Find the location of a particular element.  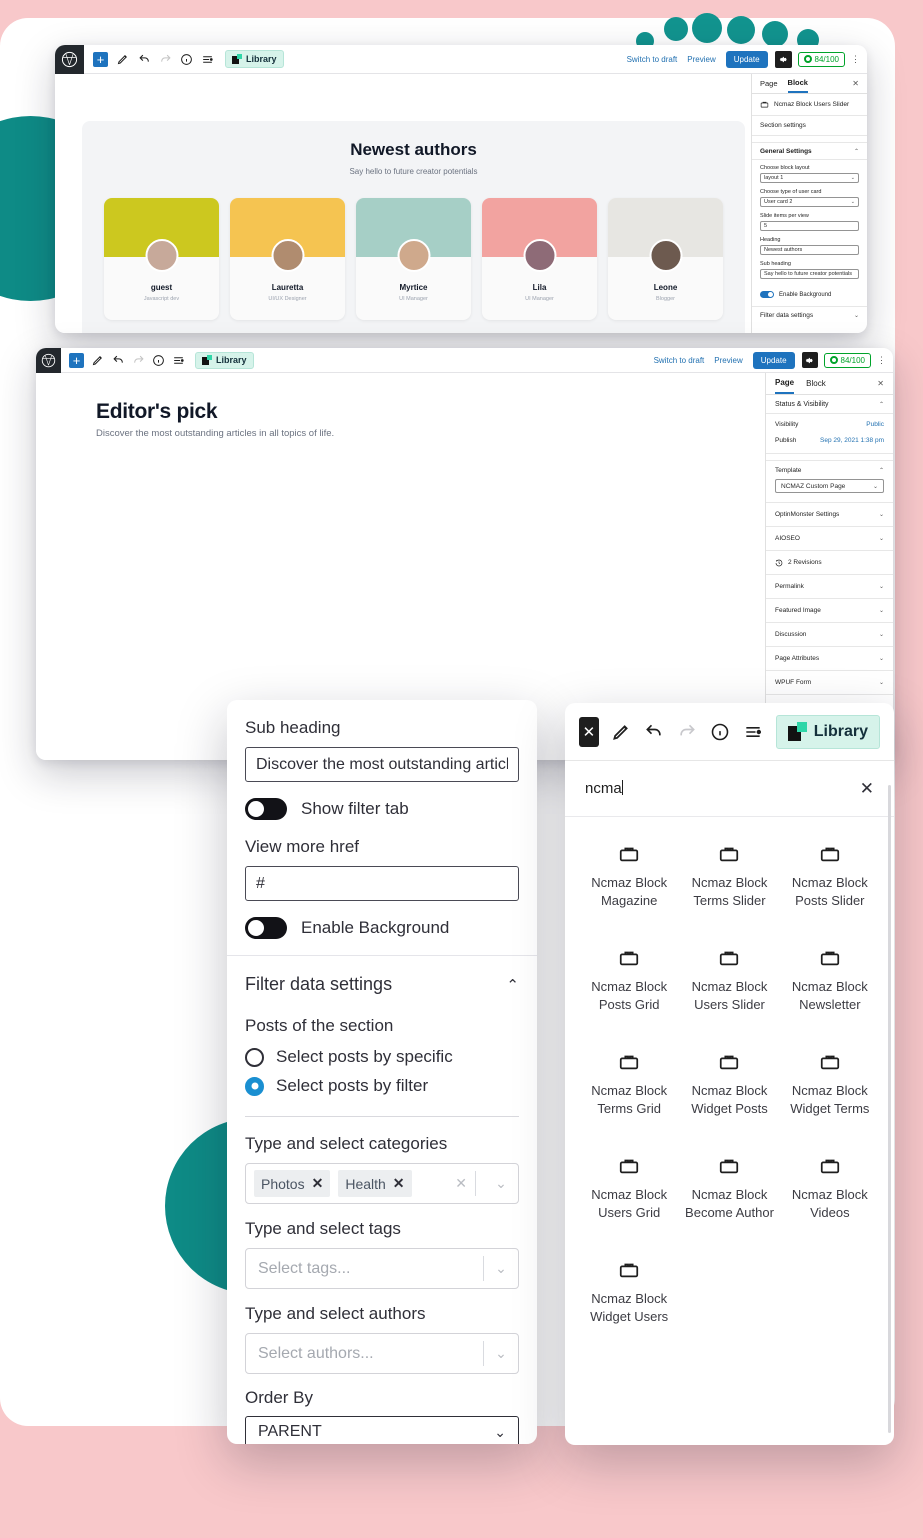

radio-icon is located at coordinates (254, 1057).